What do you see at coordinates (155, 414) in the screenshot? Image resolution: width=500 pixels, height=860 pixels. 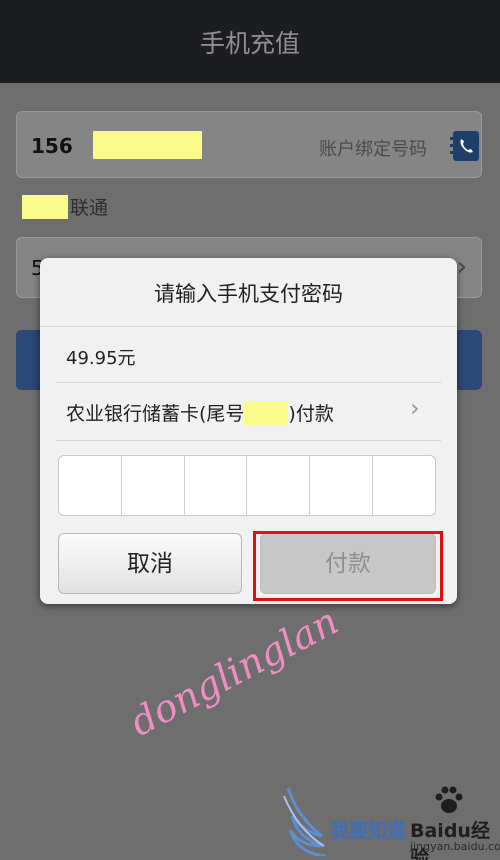 I see `card-label-prefix: 农业银行储蓄卡(尾号` at bounding box center [155, 414].